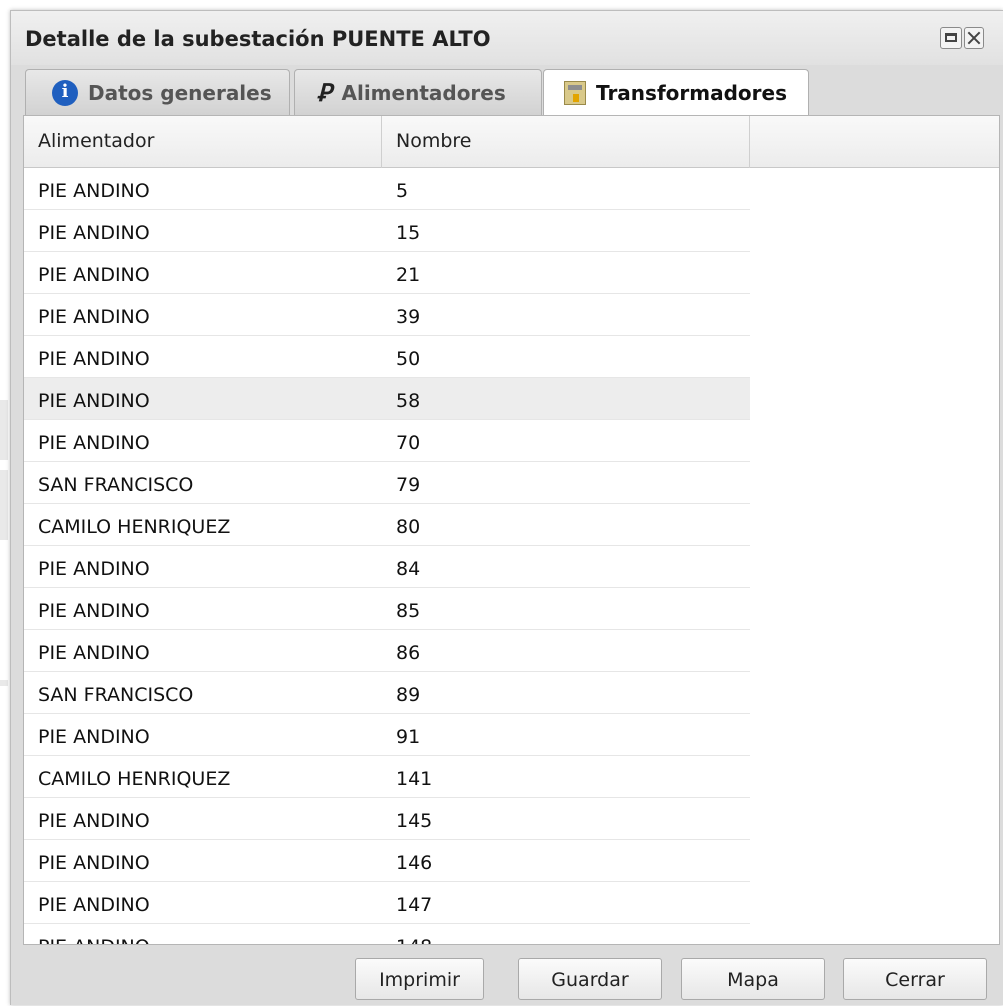 The image size is (1003, 1006). Describe the element at coordinates (203, 142) in the screenshot. I see `column-header-alimentador: Alimentador` at that location.